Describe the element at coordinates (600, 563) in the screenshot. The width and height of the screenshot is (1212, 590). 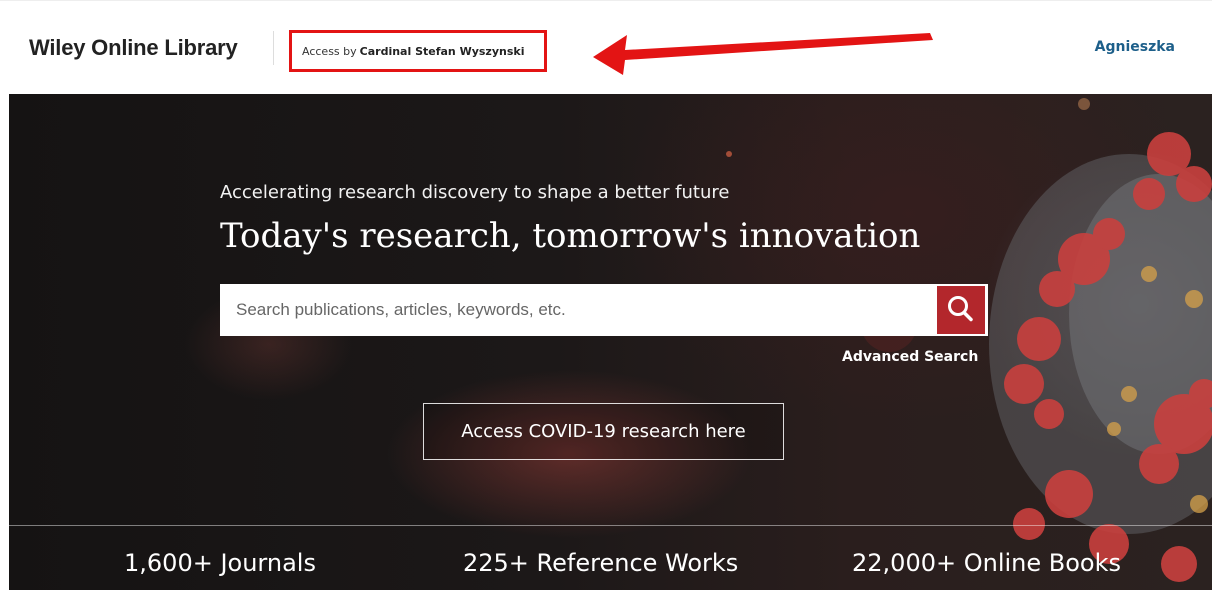
I see `stat-reference-works: 225+ Reference Works` at that location.